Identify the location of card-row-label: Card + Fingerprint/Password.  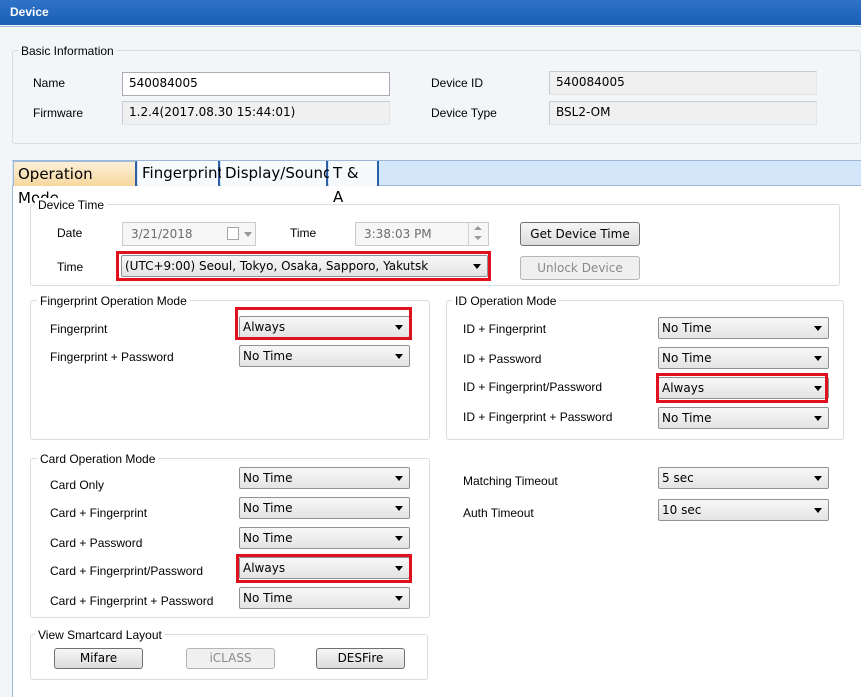
(127, 571).